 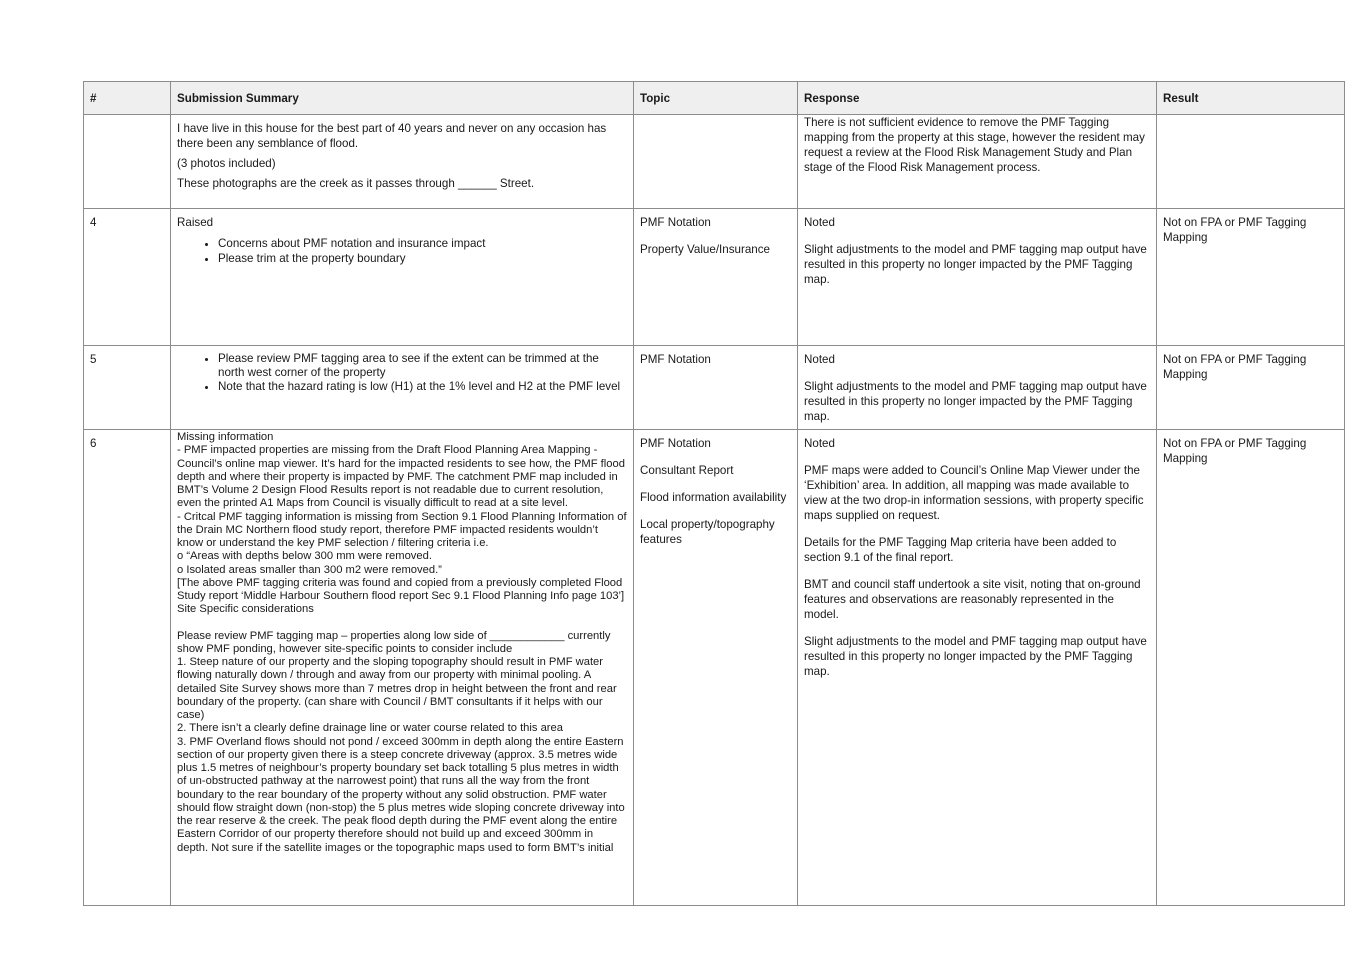 What do you see at coordinates (687, 470) in the screenshot?
I see `topic-item: Consultant Report` at bounding box center [687, 470].